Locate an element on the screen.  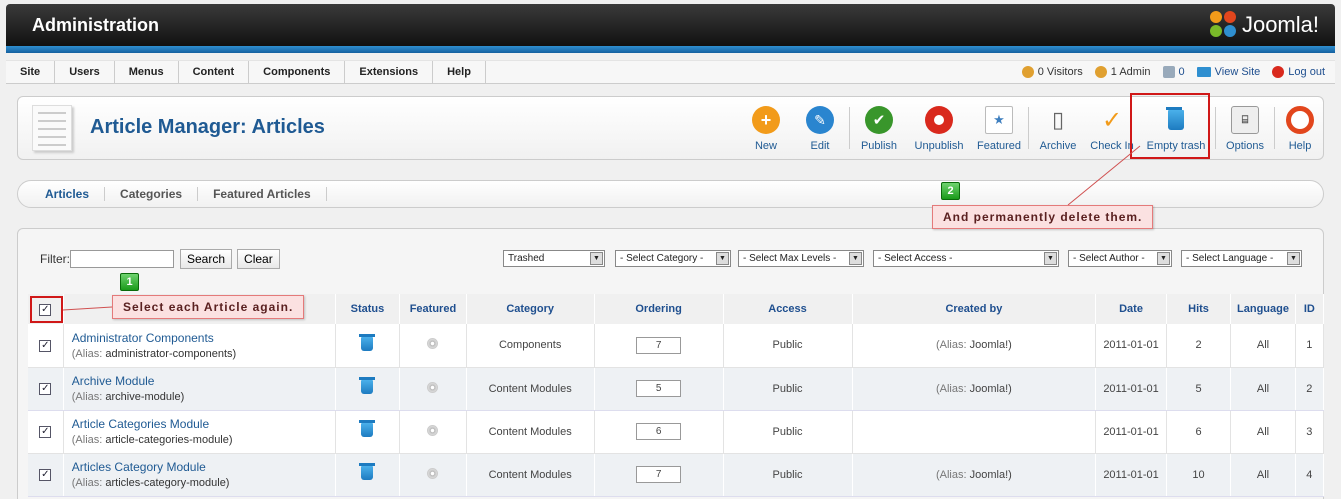
created-by-cell: (Alias: Joomla!) is located at coordinates (974, 346).